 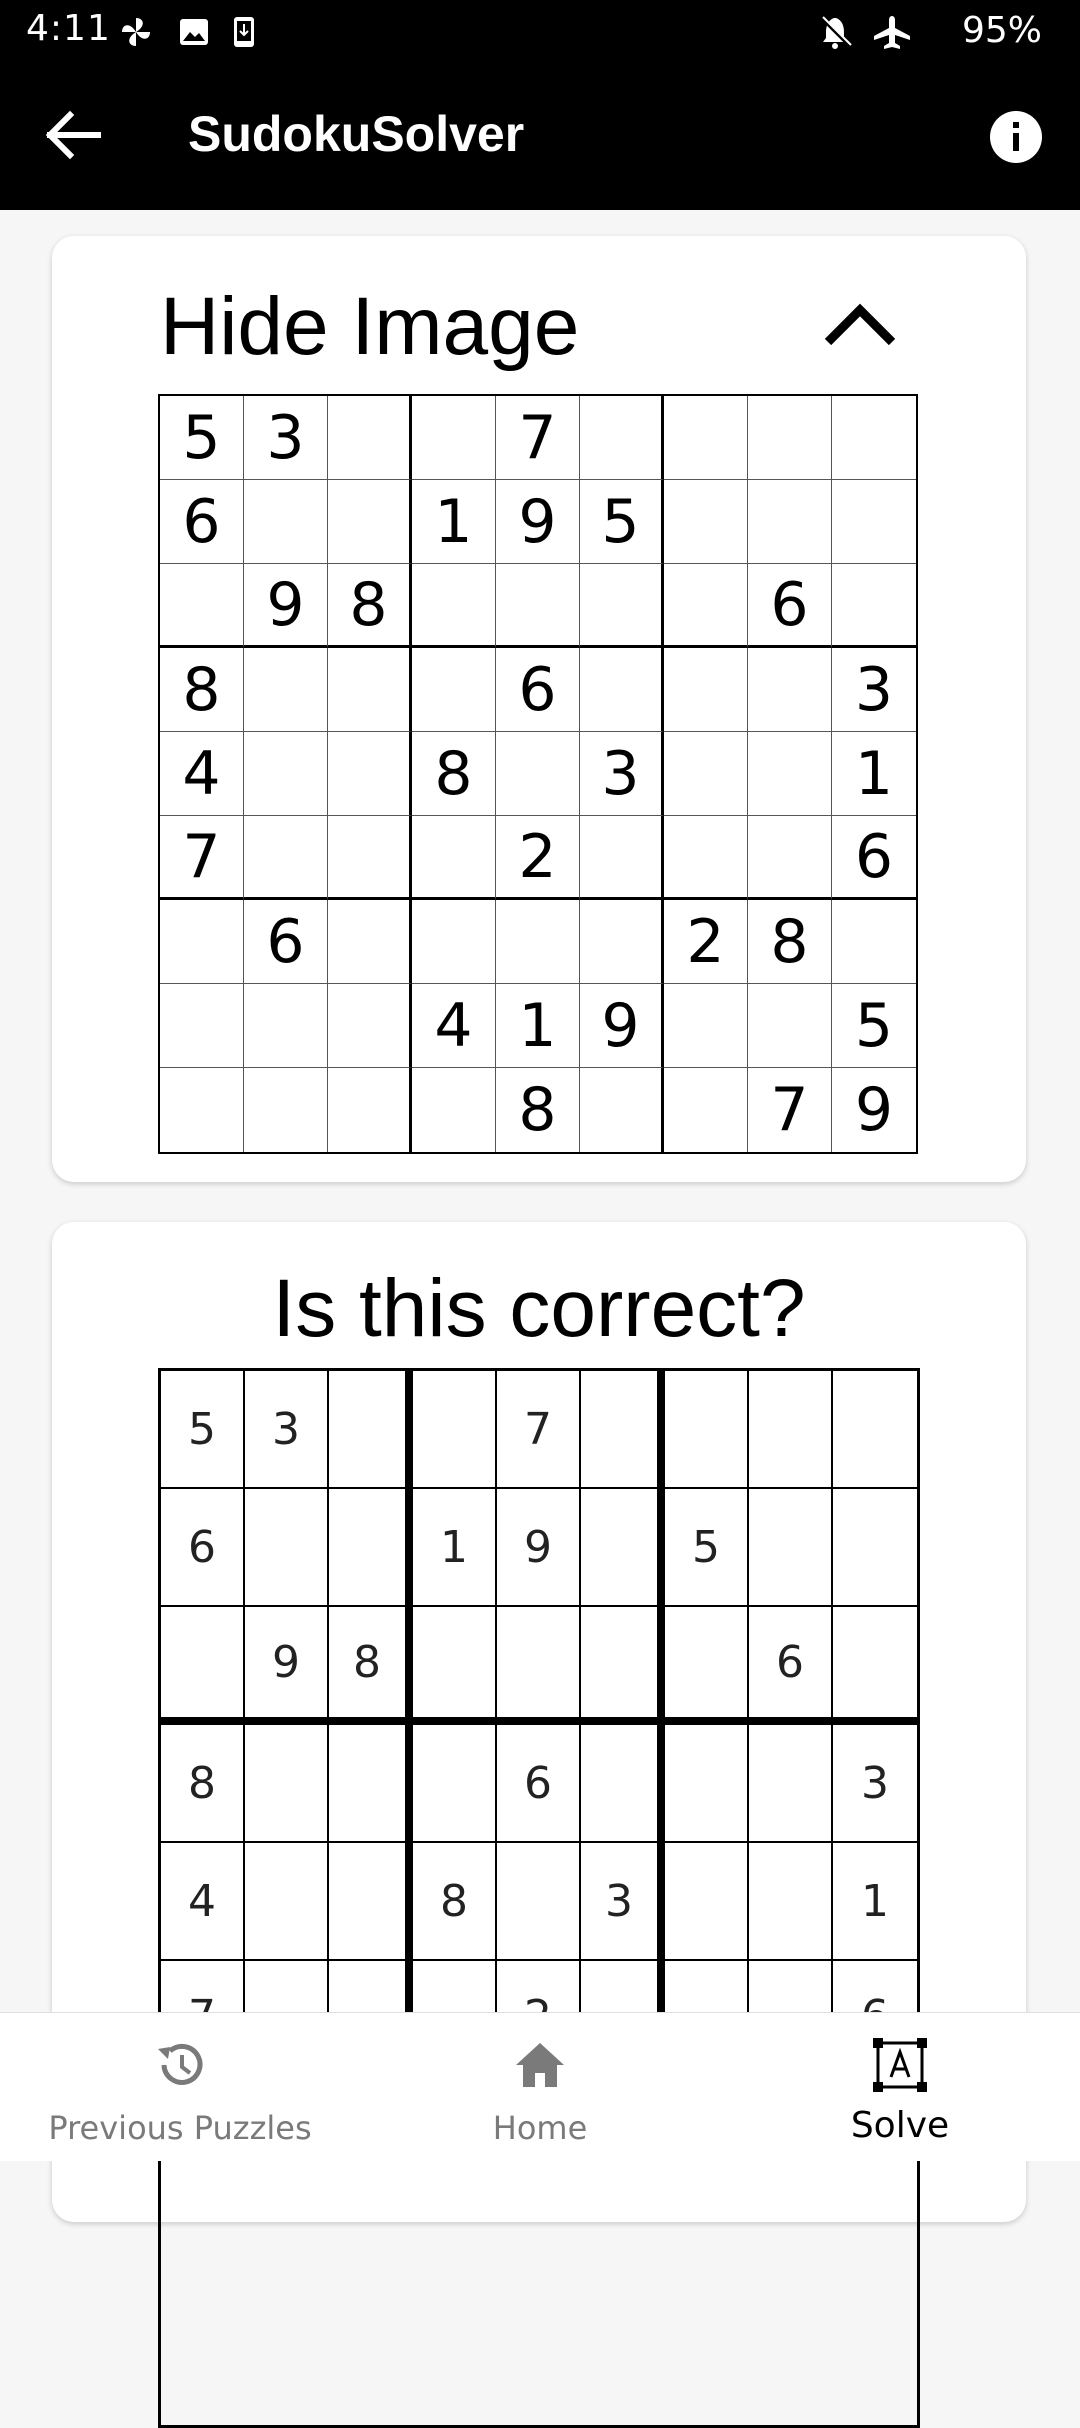 What do you see at coordinates (370, 1026) in the screenshot?
I see `sudoku-cell-r8-c3` at bounding box center [370, 1026].